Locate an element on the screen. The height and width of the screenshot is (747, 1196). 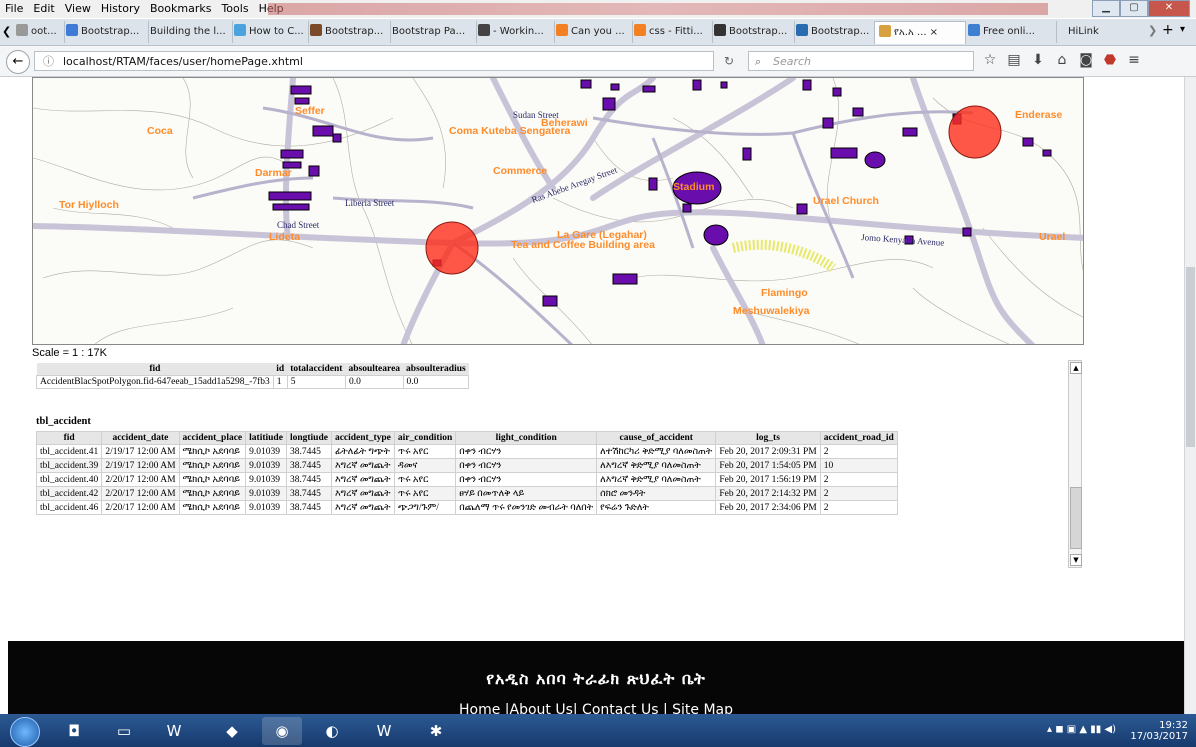
page-scroll-thumb is located at coordinates (1190, 357).